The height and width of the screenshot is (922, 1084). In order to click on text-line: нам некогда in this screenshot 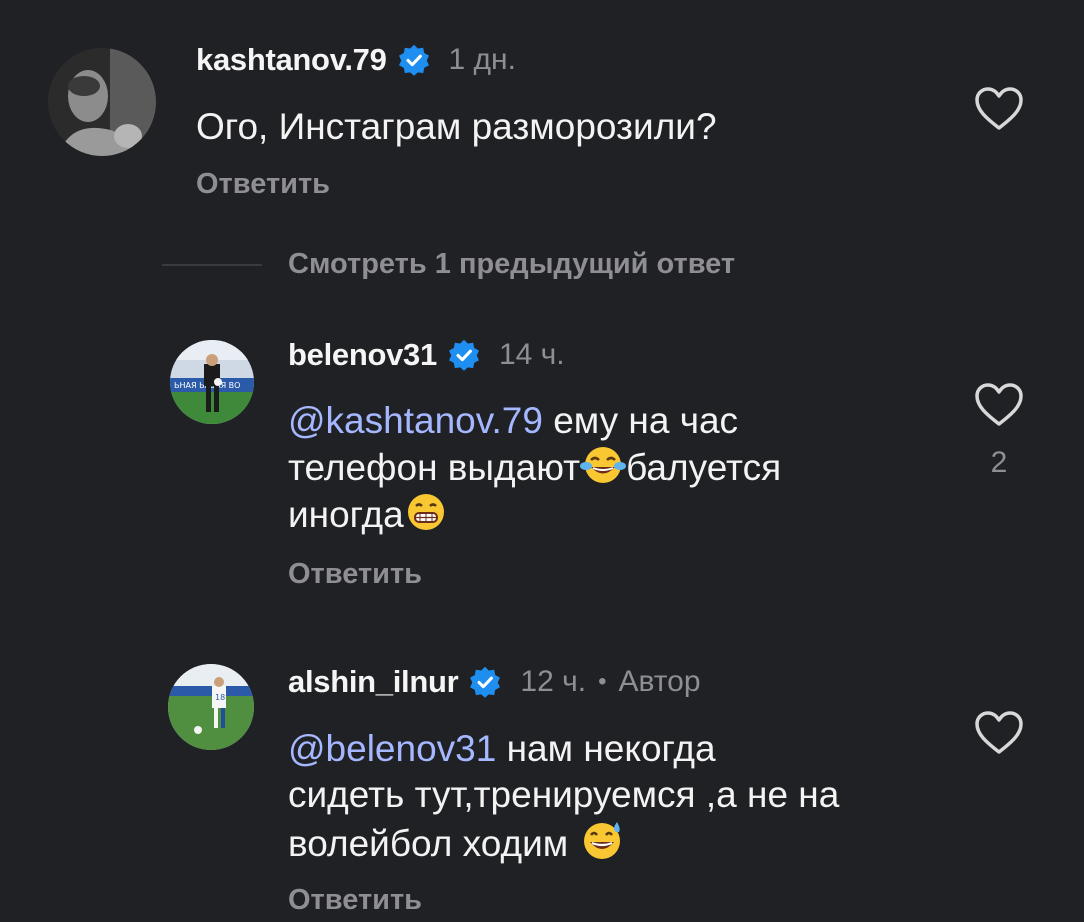, I will do `click(606, 748)`.